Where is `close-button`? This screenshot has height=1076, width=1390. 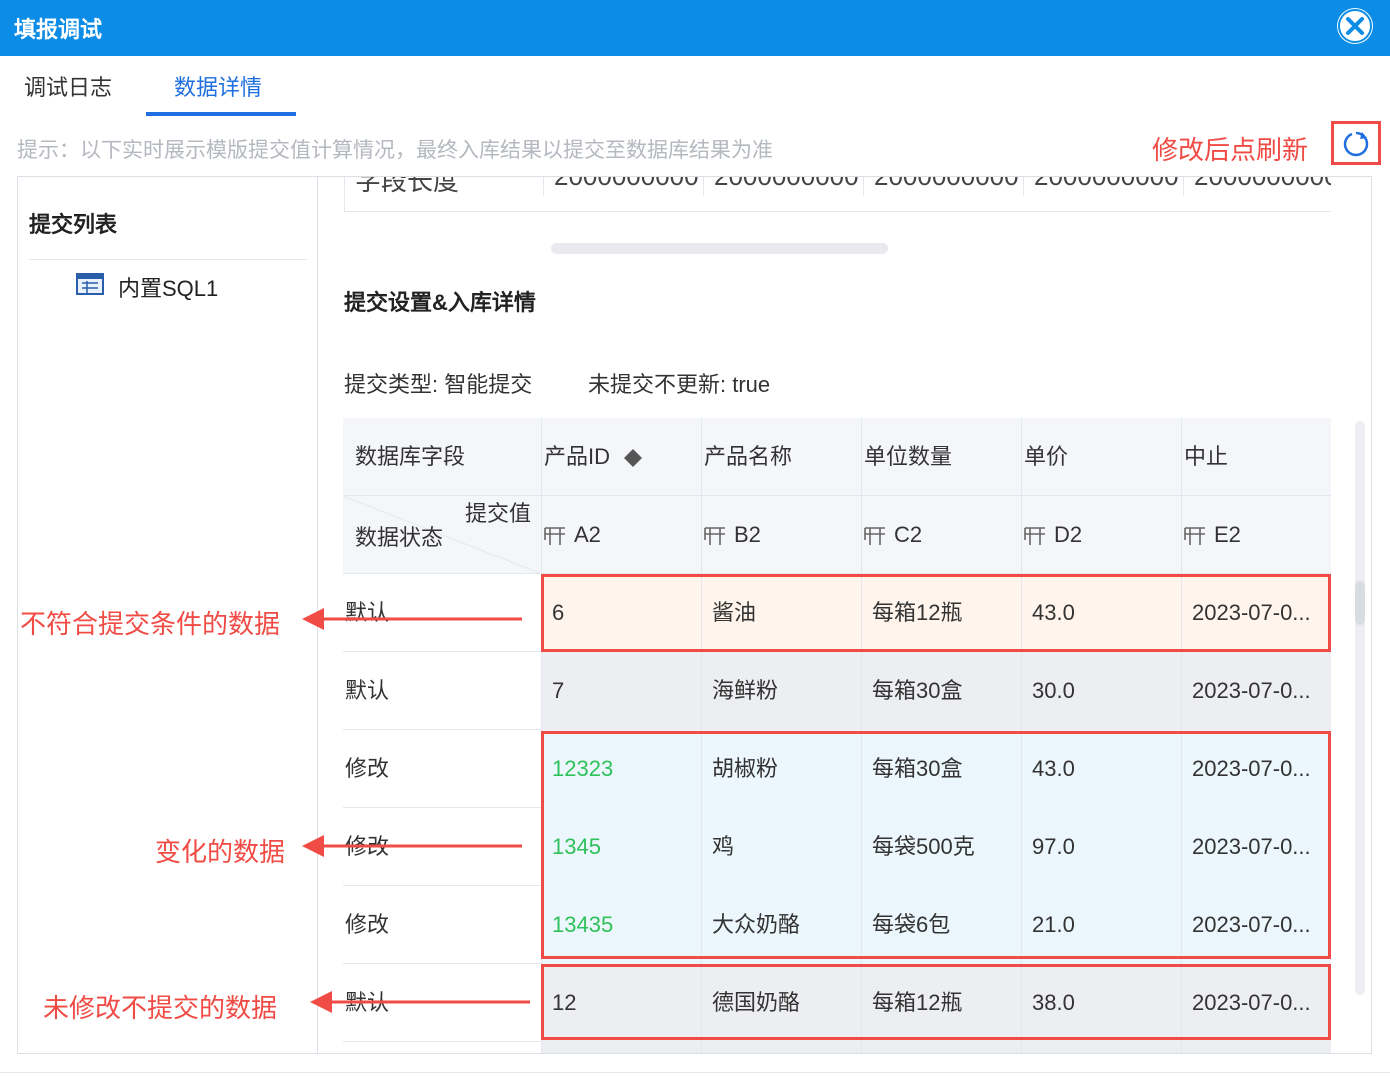
close-button is located at coordinates (1355, 26).